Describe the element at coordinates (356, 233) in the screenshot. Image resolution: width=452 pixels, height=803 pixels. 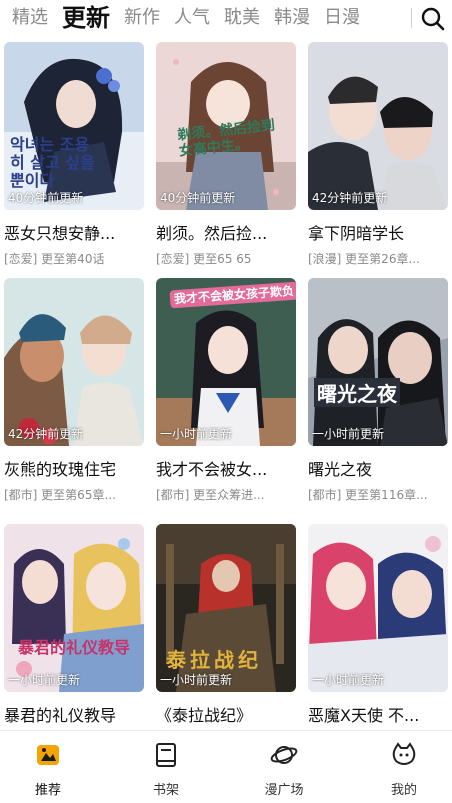
I see `comic-title: 拿下阴暗学长` at that location.